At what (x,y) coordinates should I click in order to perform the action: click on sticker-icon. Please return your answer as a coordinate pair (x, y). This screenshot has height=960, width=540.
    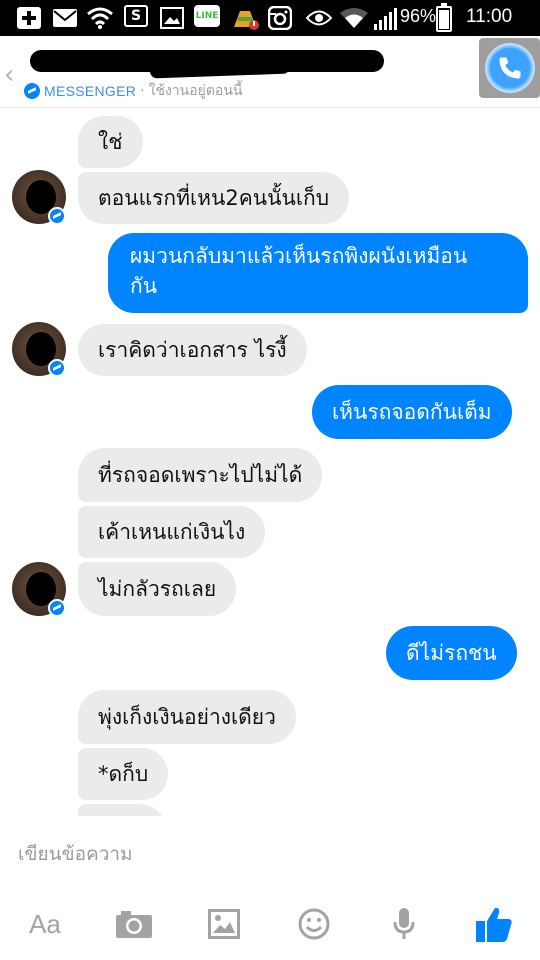
    Looking at the image, I should click on (314, 924).